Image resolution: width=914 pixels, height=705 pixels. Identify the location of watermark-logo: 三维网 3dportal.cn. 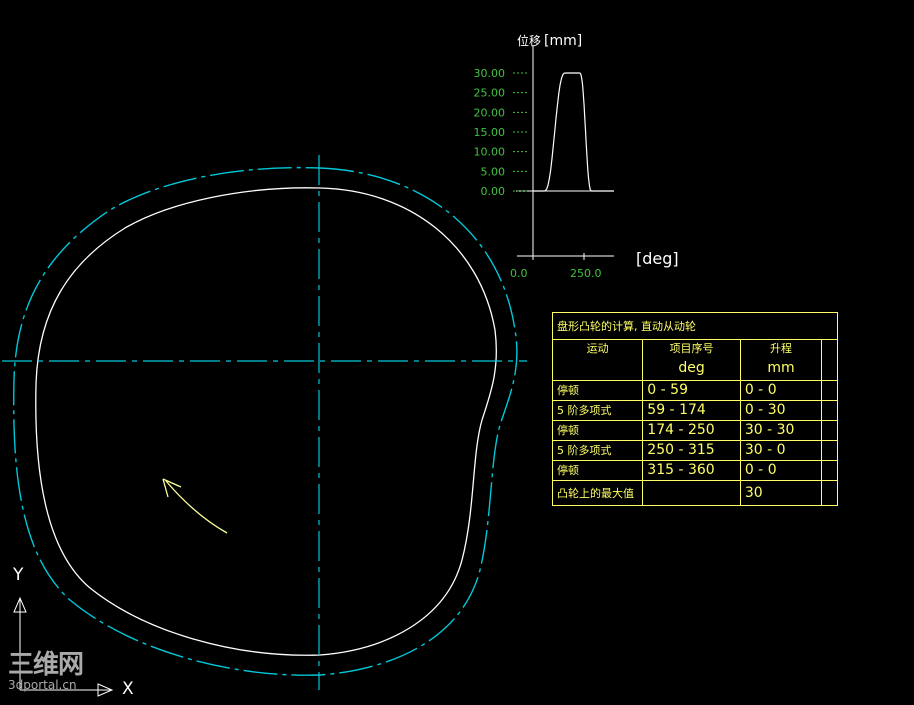
(46, 671).